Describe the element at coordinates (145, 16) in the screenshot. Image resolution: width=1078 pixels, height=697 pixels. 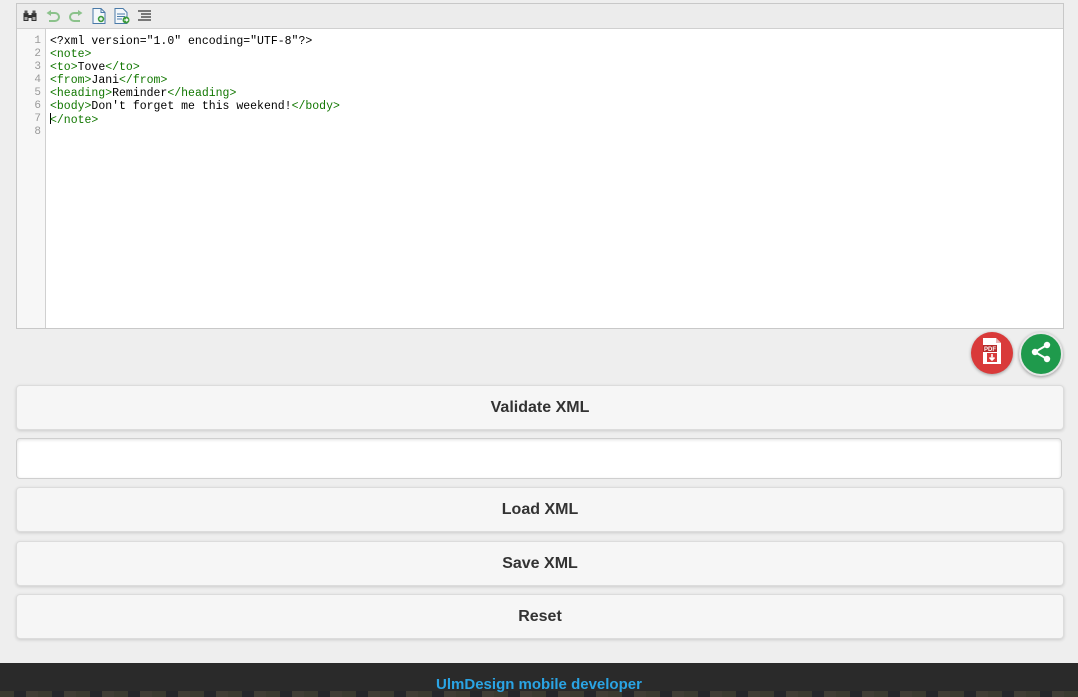
I see `format-icon` at that location.